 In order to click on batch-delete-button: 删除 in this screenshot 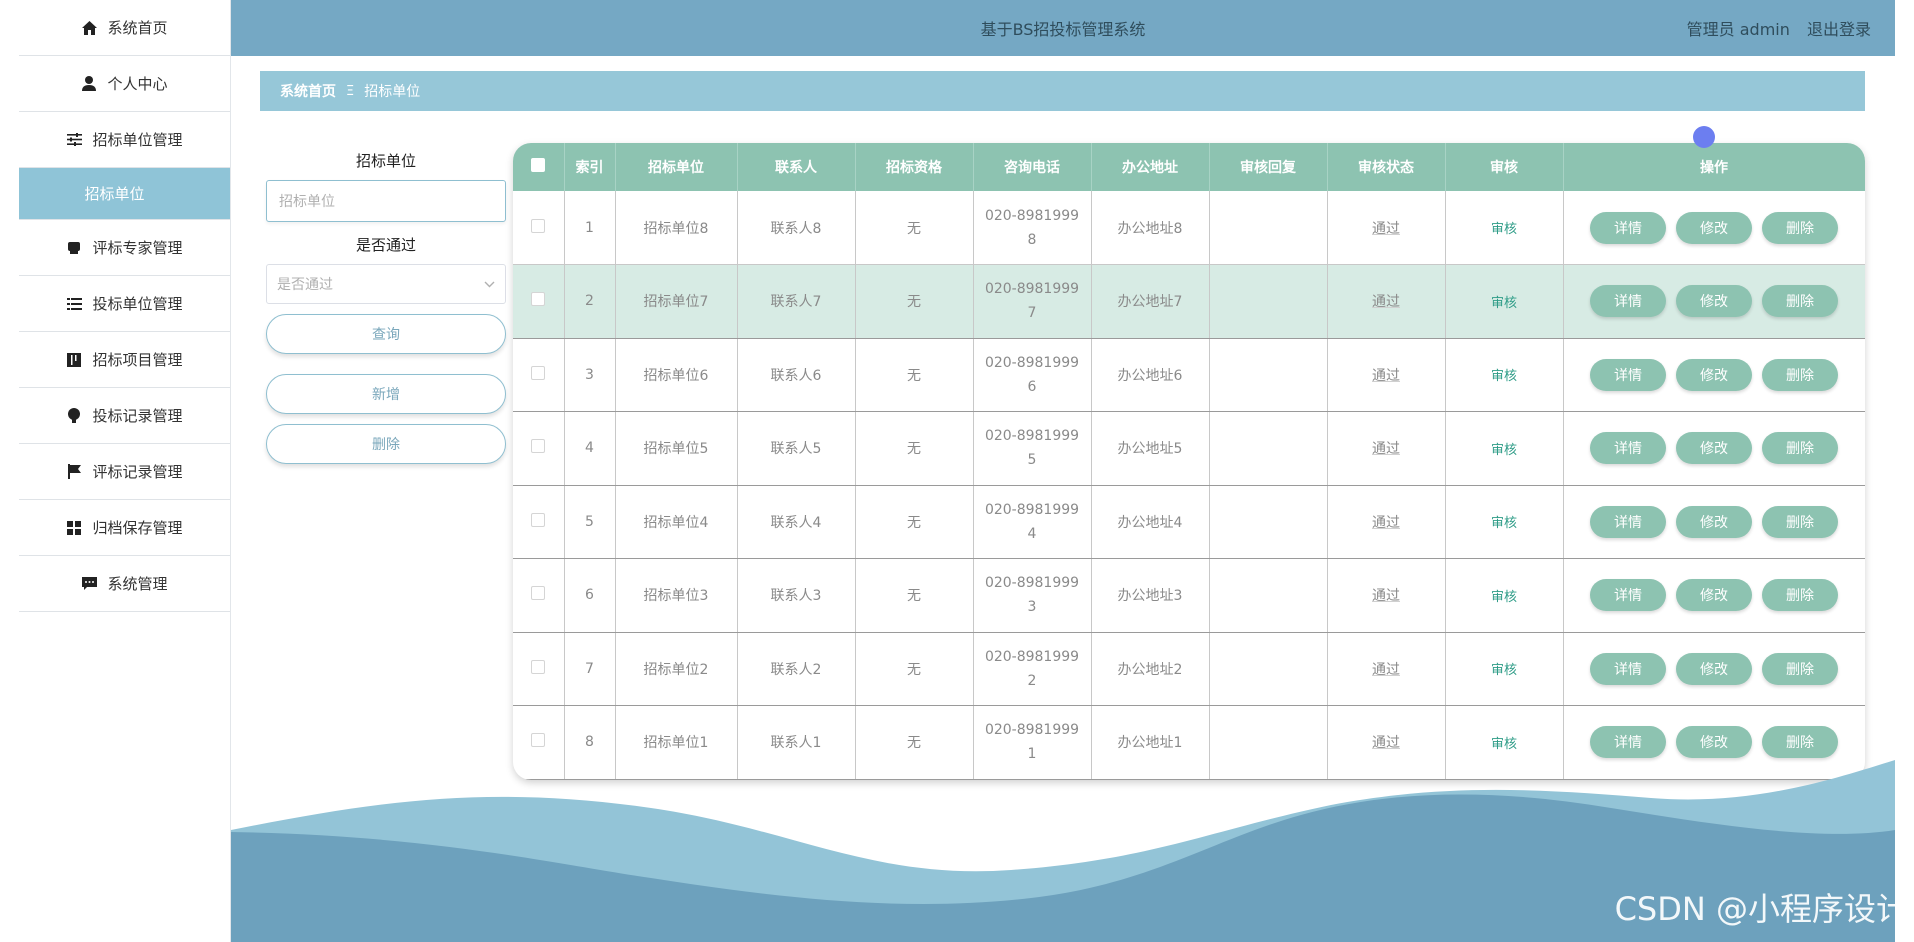, I will do `click(386, 444)`.